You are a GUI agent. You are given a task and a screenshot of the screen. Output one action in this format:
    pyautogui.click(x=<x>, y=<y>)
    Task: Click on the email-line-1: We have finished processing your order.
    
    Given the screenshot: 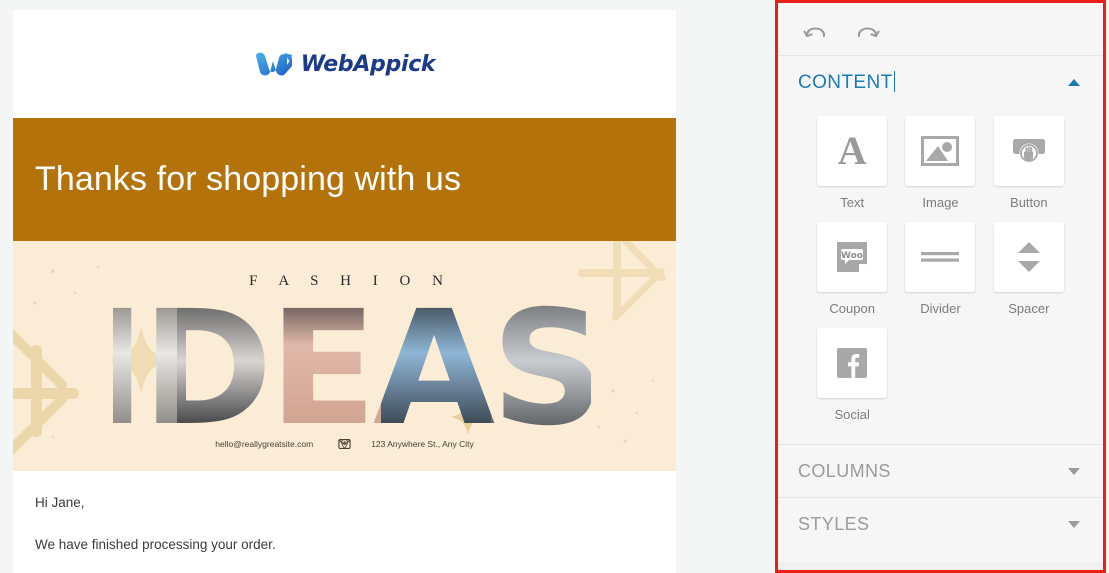 What is the action you would take?
    pyautogui.click(x=155, y=545)
    